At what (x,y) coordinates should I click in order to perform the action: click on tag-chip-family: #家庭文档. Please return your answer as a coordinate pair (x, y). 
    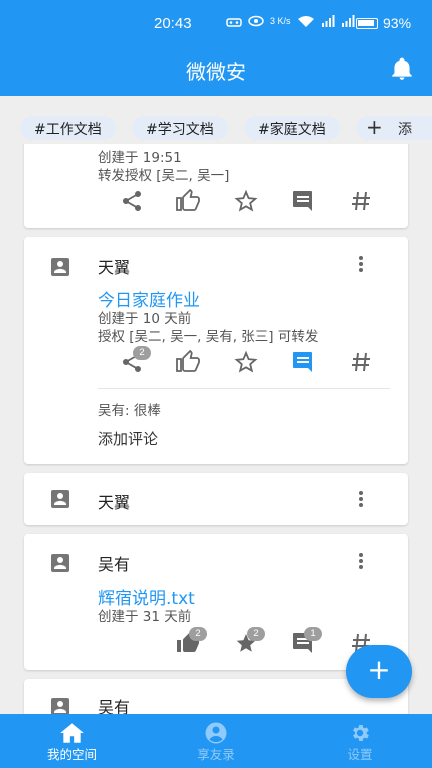
    Looking at the image, I should click on (292, 128).